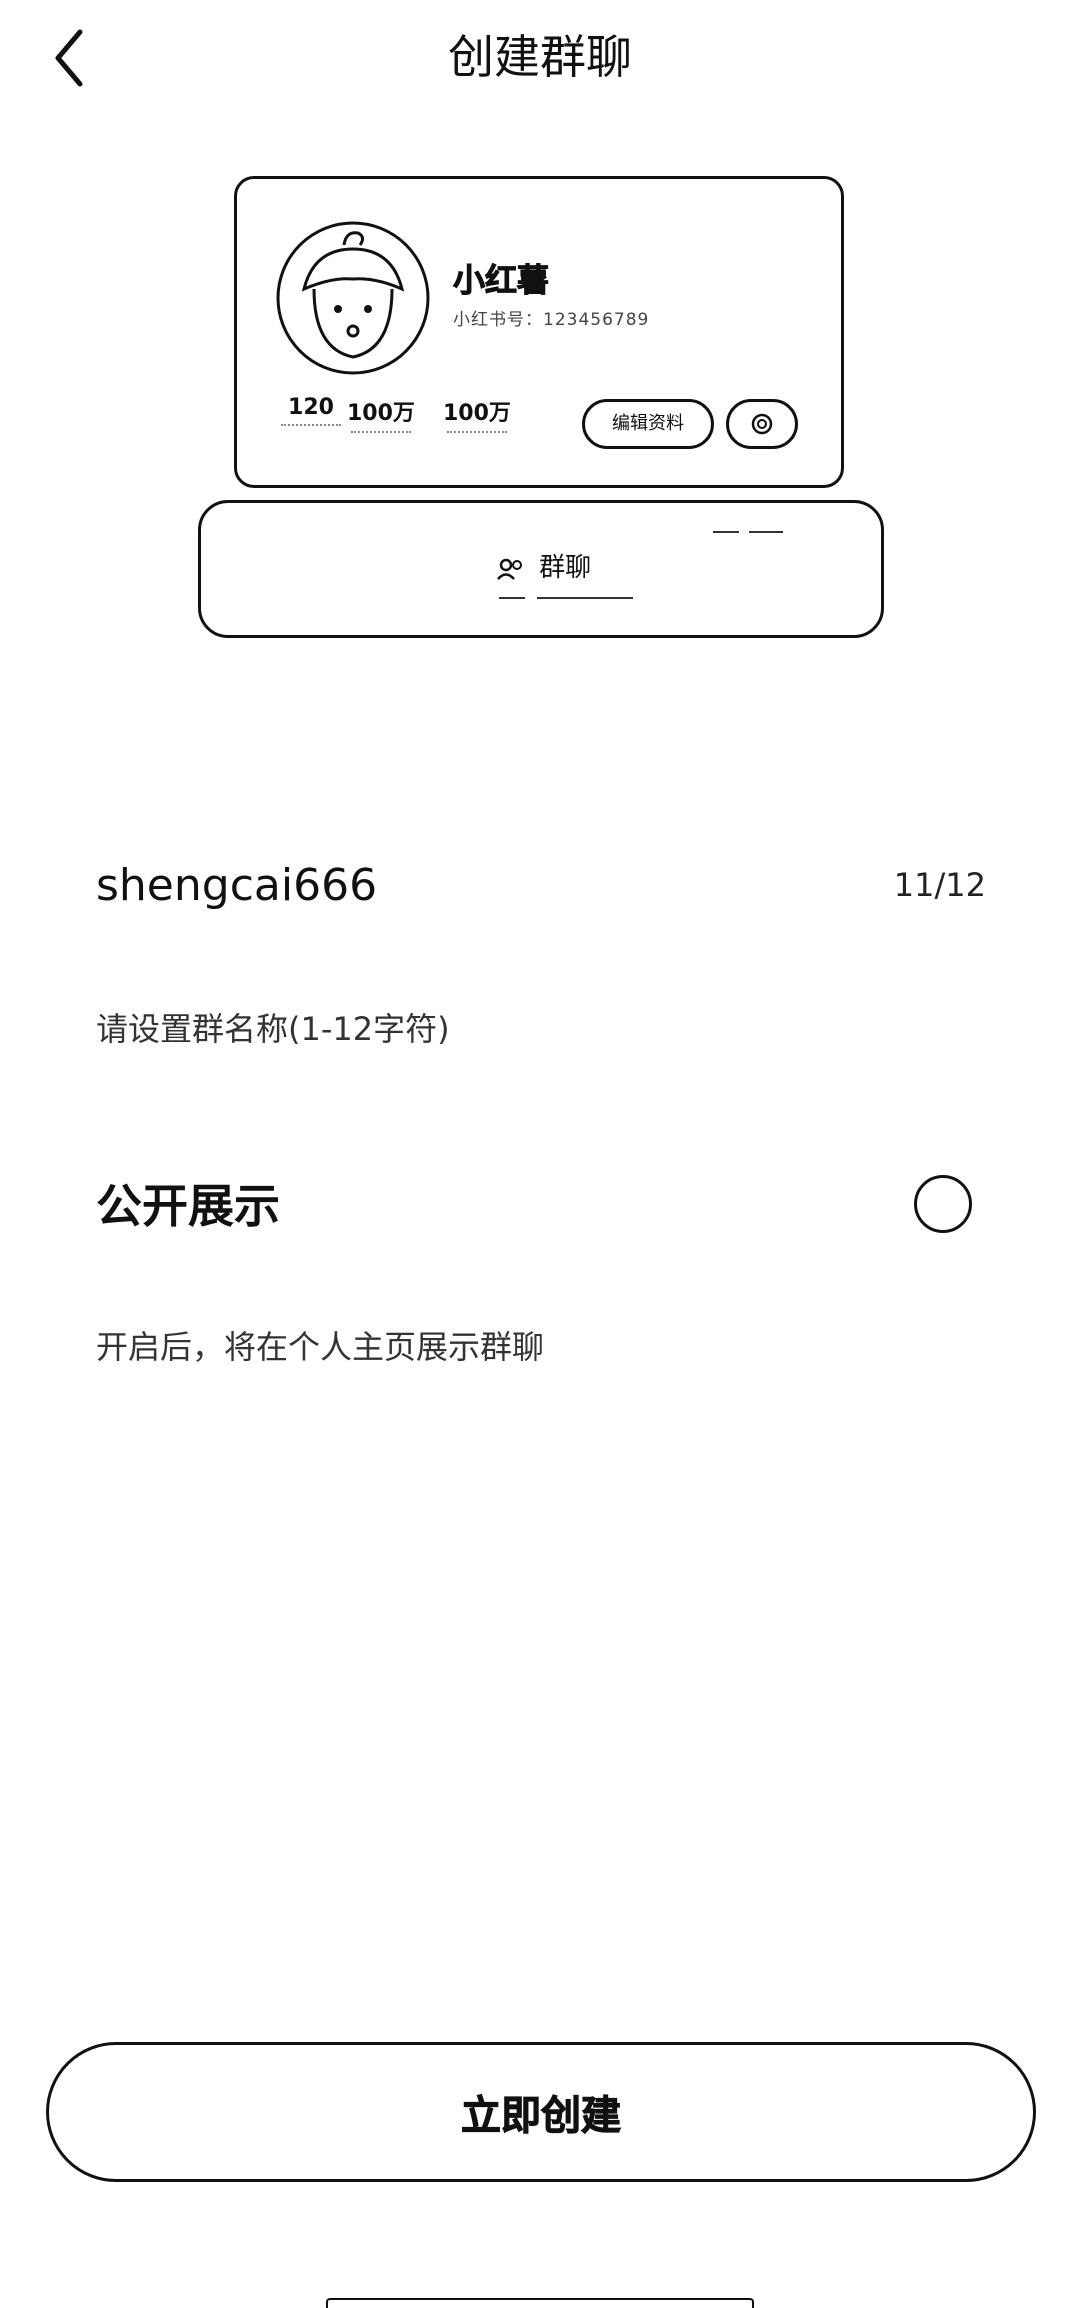 This screenshot has width=1080, height=2308. Describe the element at coordinates (501, 280) in the screenshot. I see `profile-name: 小红薯` at that location.